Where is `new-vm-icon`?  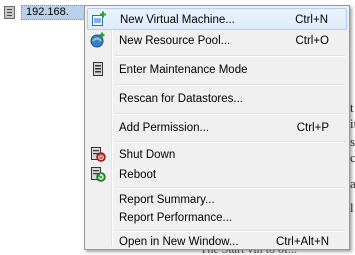 new-vm-icon is located at coordinates (99, 19).